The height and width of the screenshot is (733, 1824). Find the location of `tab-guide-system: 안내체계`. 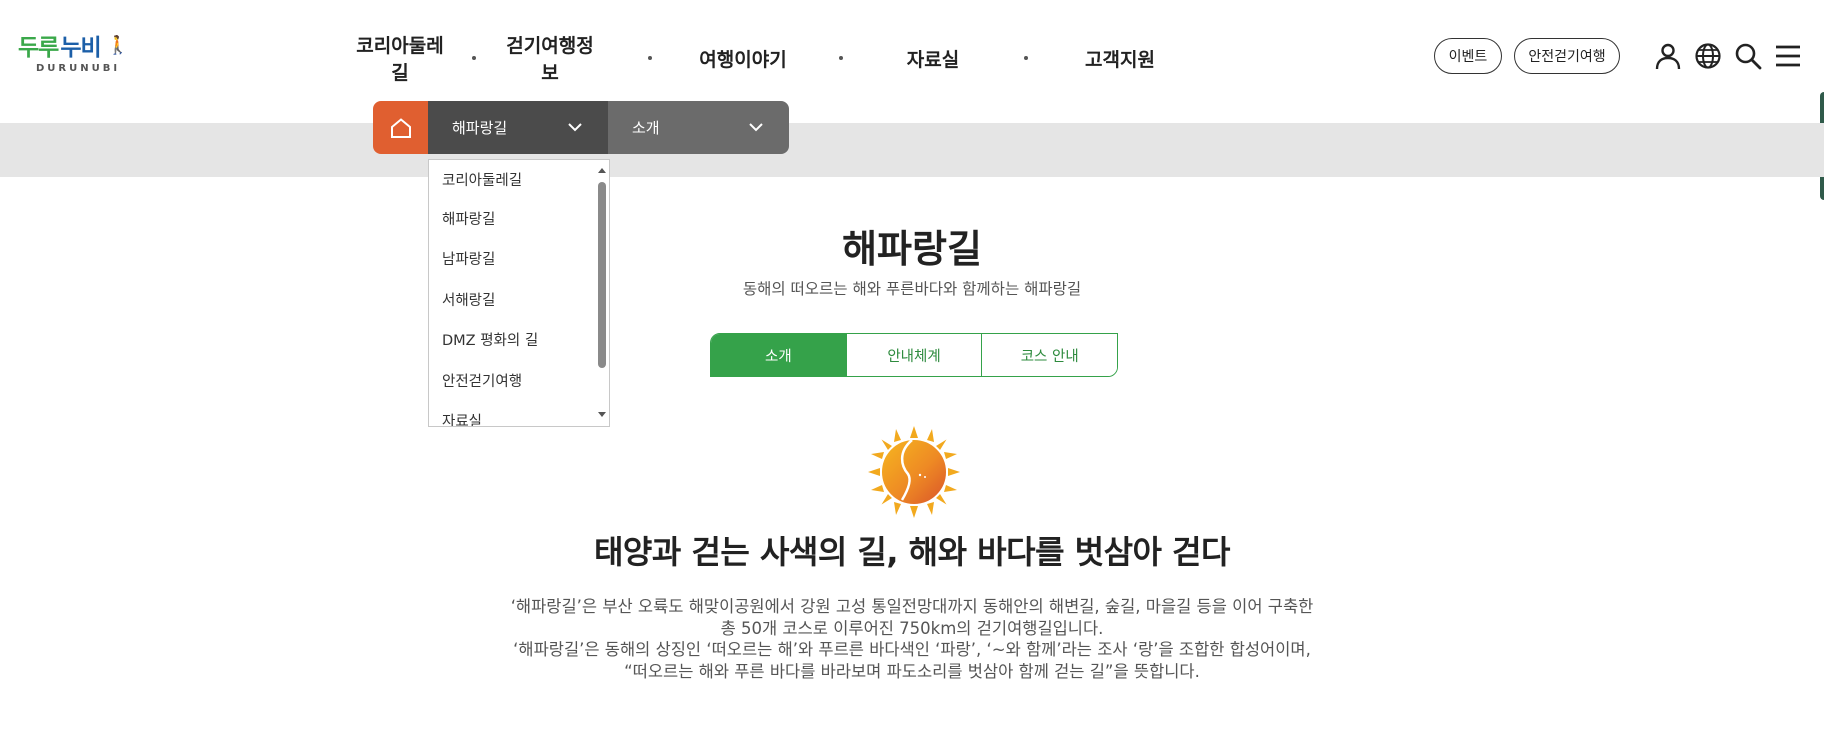

tab-guide-system: 안내체계 is located at coordinates (913, 355).